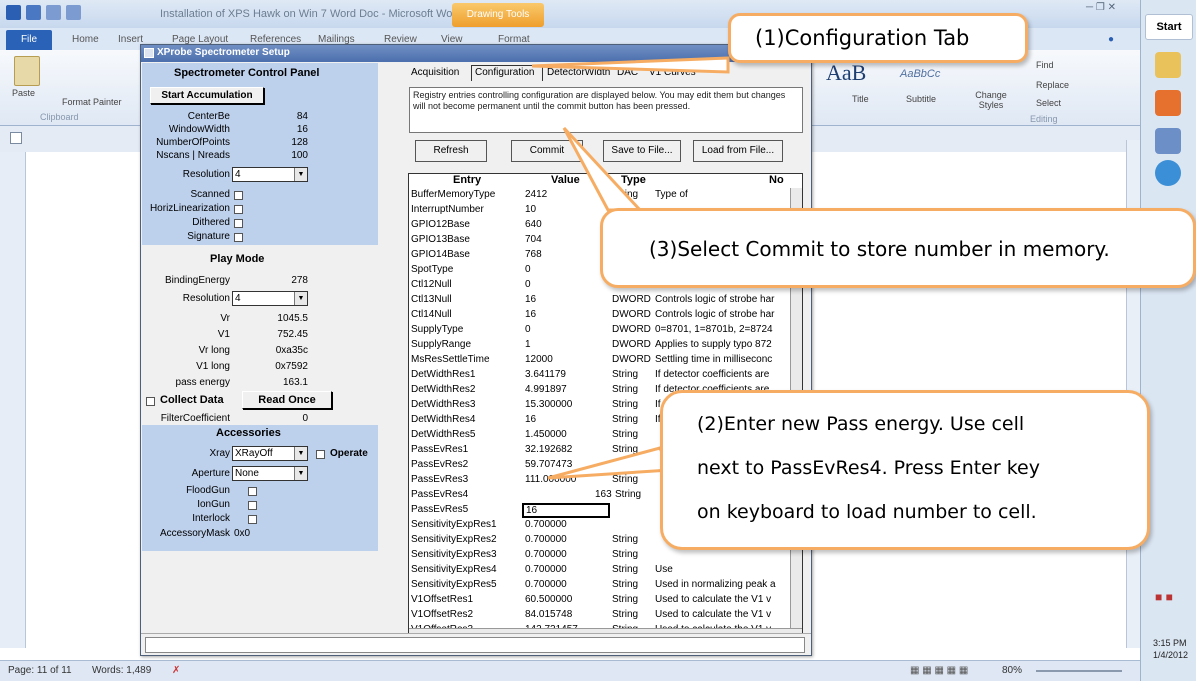 Image resolution: width=1196 pixels, height=681 pixels. Describe the element at coordinates (85, 39) in the screenshot. I see `tab-home: Home` at that location.